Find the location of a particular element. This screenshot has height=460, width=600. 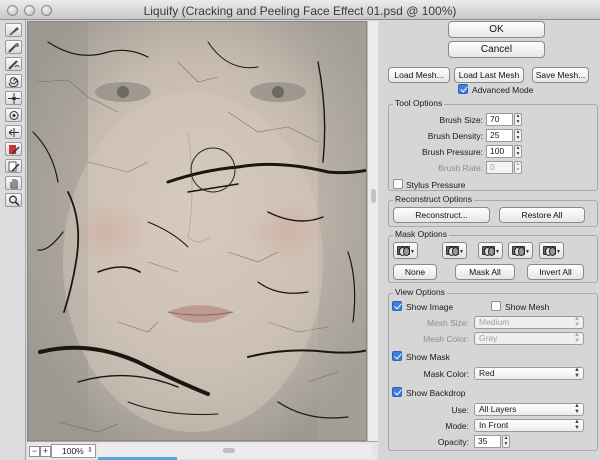

brush-pressure-stepper: ▲ ▼ is located at coordinates (518, 151).